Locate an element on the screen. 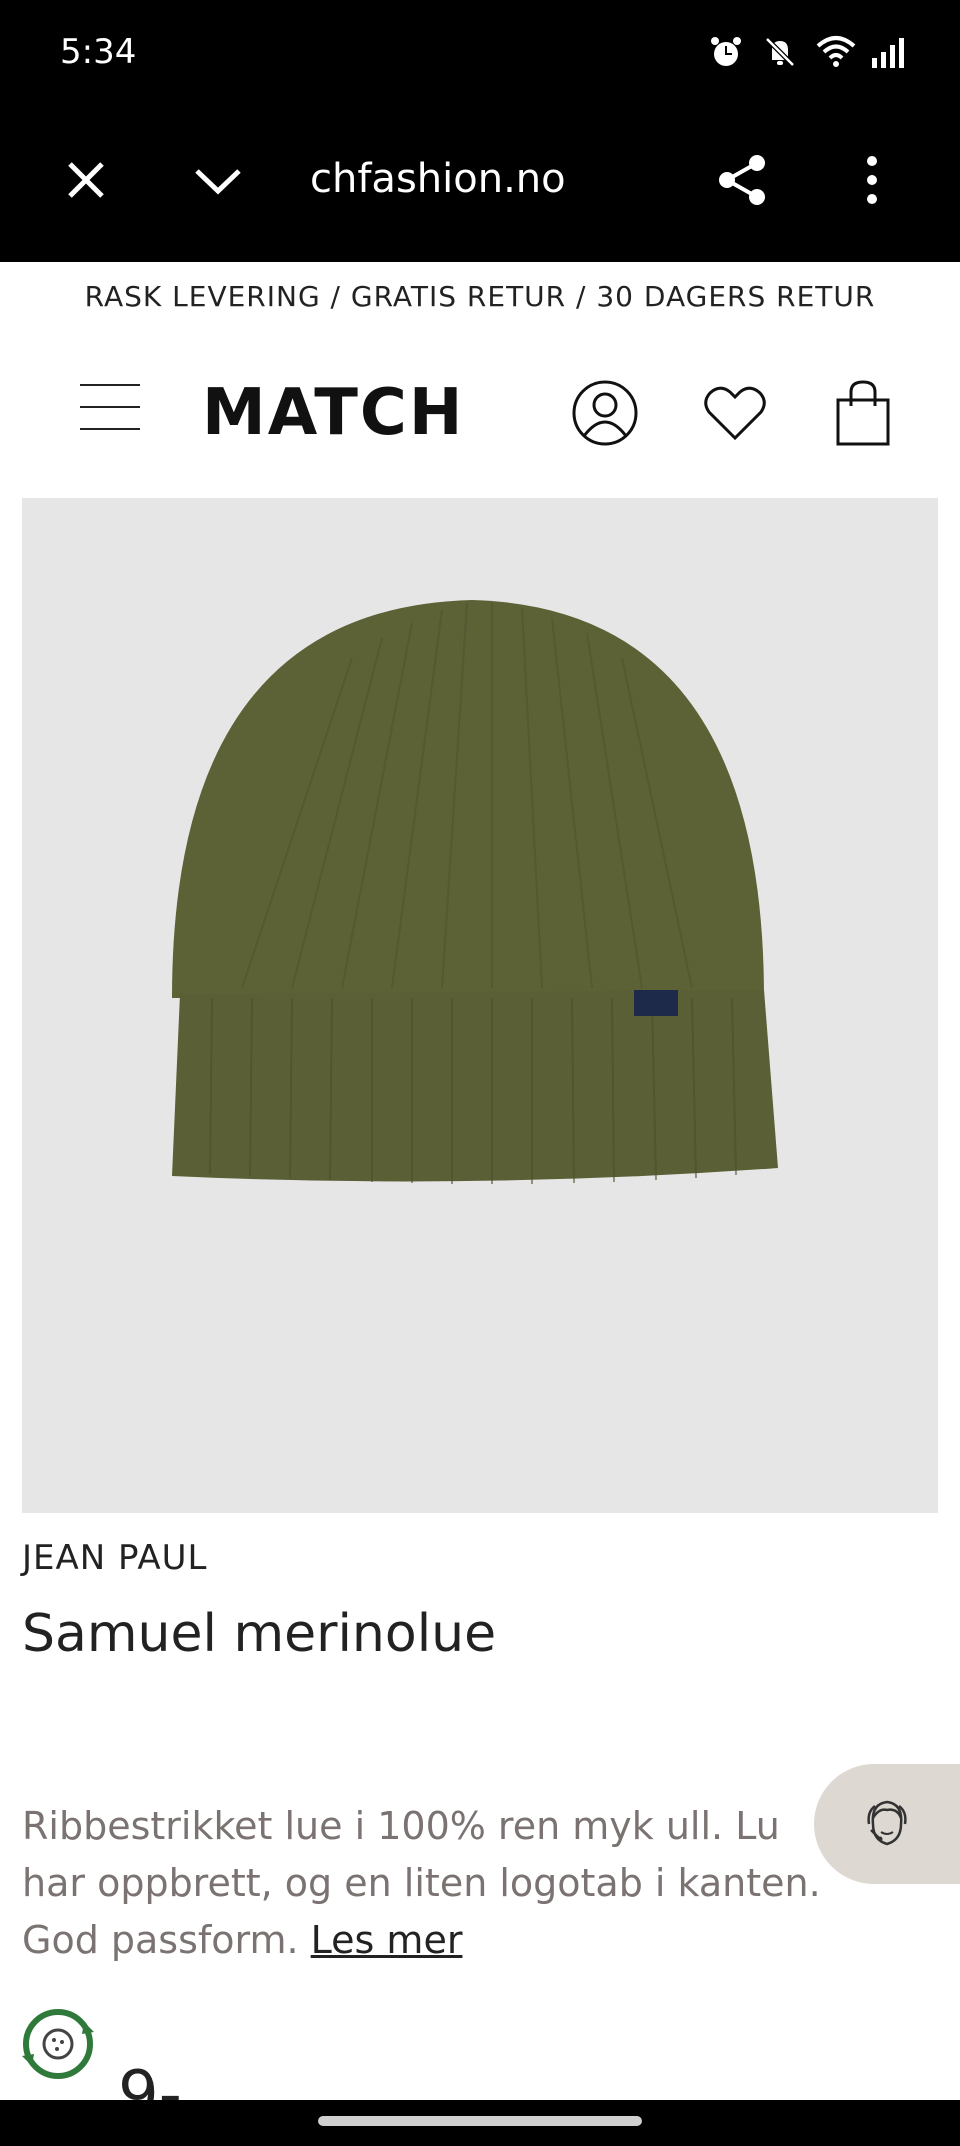 This screenshot has width=960, height=2146. wishlist-icon is located at coordinates (735, 413).